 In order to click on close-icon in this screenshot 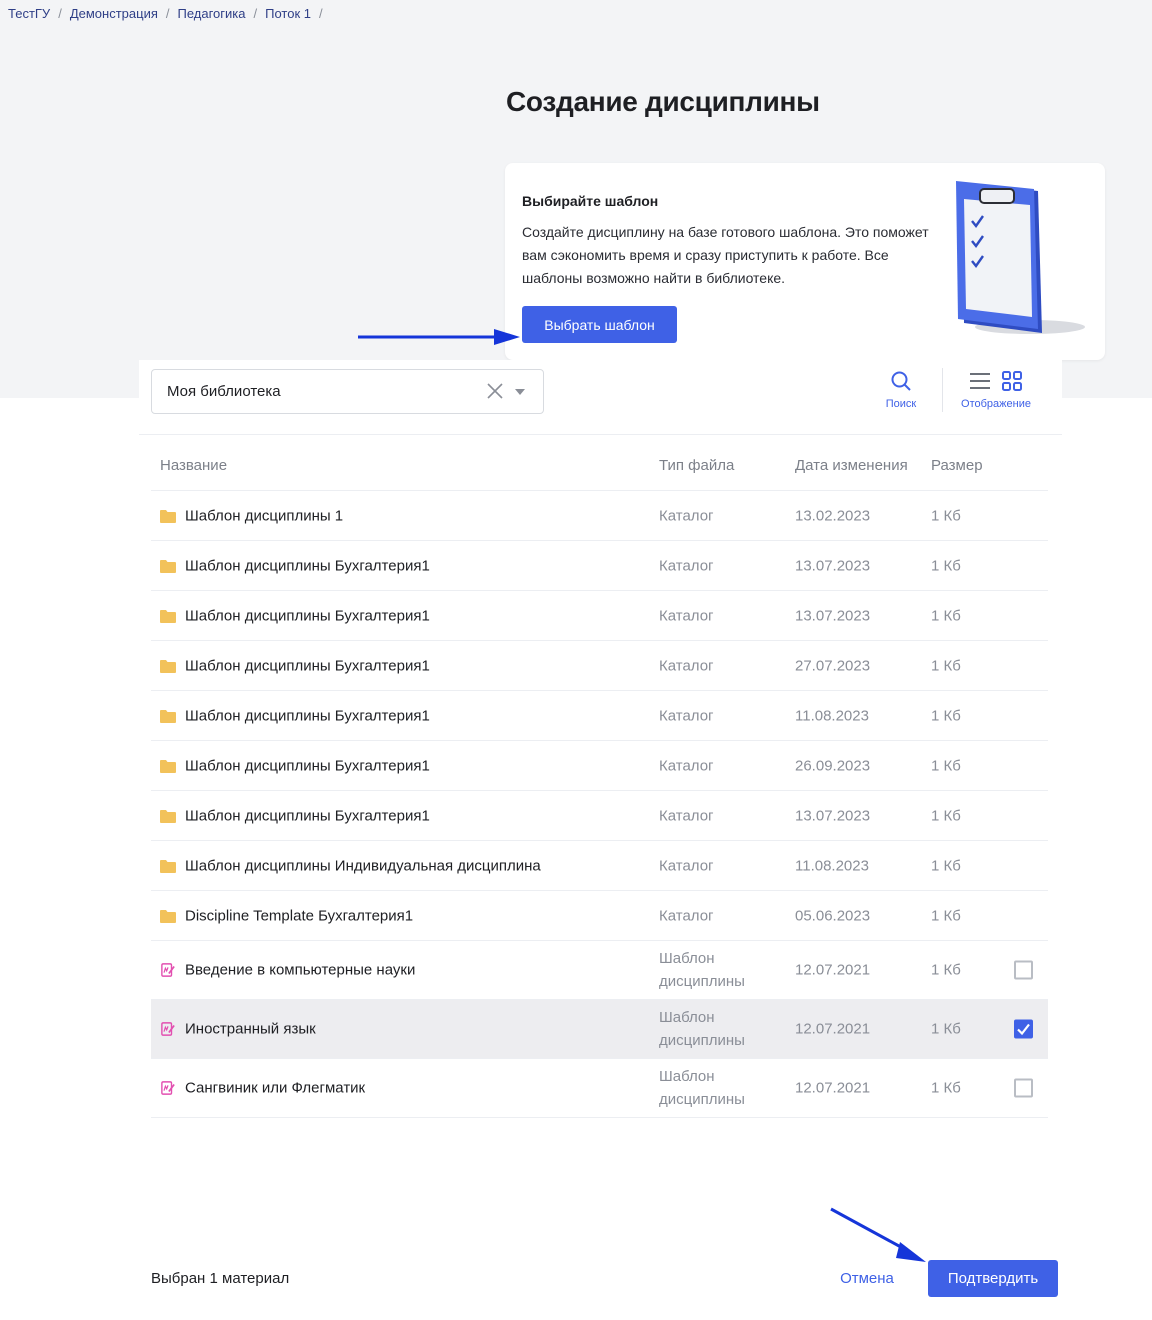, I will do `click(495, 391)`.